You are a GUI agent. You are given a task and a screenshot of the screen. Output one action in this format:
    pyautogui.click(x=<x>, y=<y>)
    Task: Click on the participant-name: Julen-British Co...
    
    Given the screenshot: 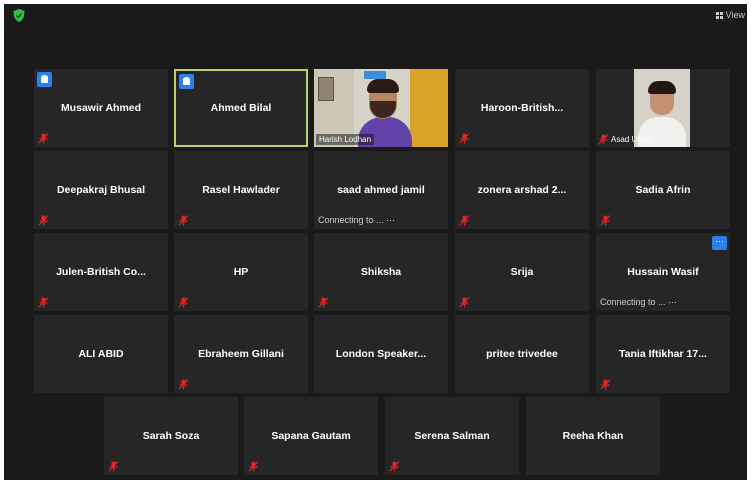 What is the action you would take?
    pyautogui.click(x=101, y=272)
    